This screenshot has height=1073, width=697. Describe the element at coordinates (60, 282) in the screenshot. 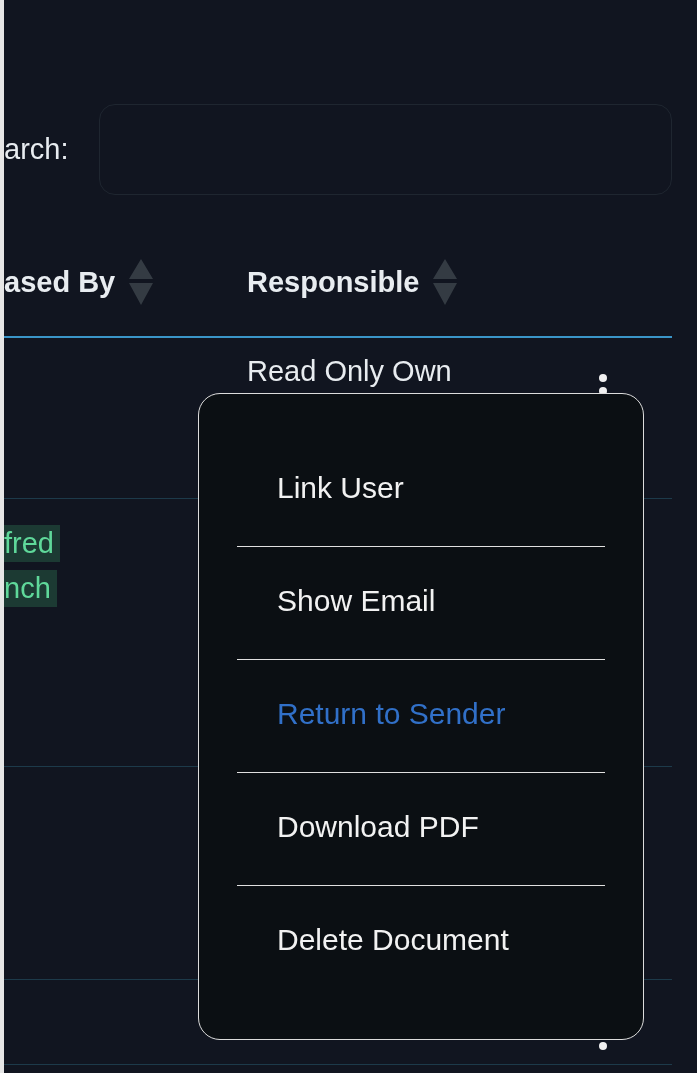

I see `column-header: ased By` at that location.